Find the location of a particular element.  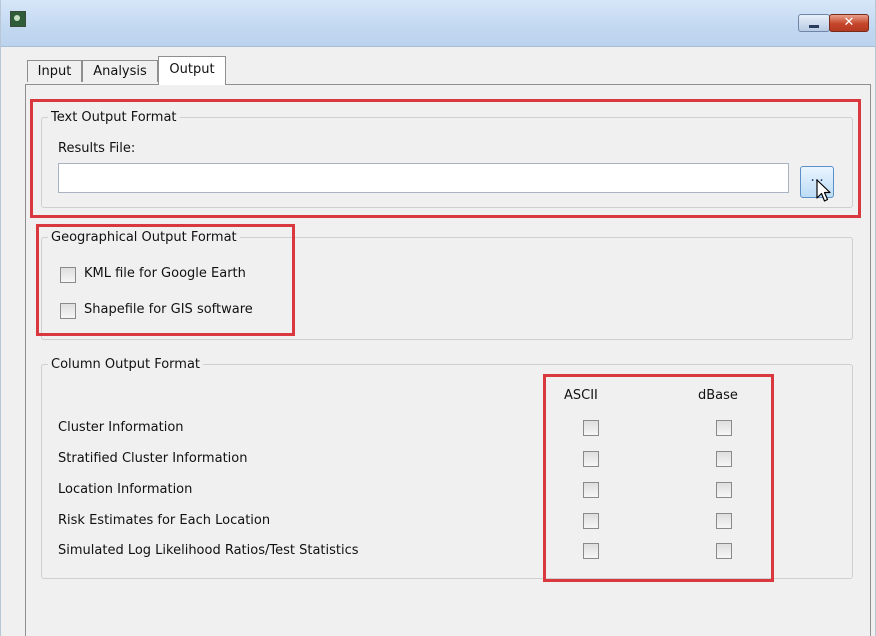

kml-label: KML file for Google Earth is located at coordinates (165, 273).